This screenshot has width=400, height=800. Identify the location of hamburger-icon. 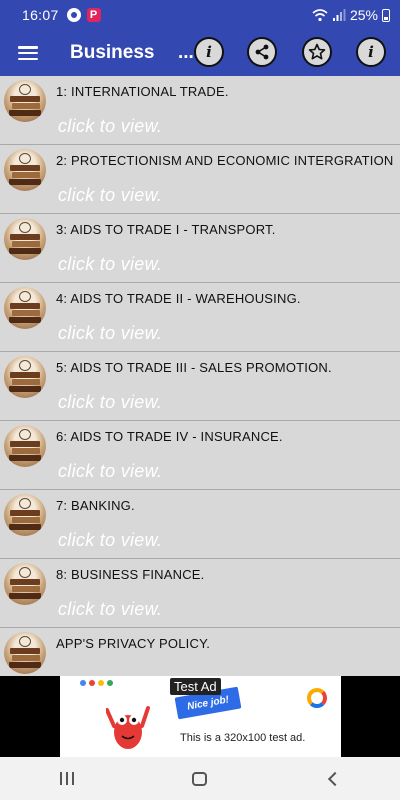
(28, 53).